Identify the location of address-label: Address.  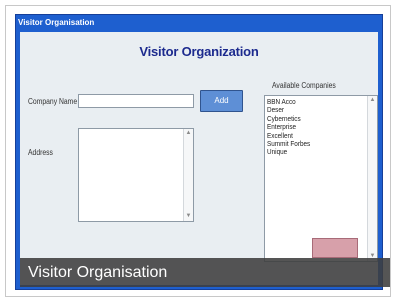
(40, 152).